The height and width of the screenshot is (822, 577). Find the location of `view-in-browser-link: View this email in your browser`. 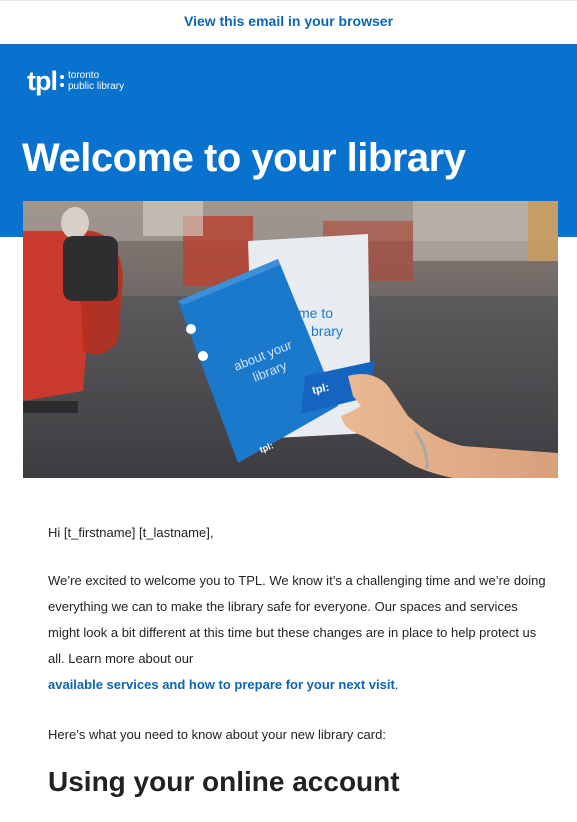

view-in-browser-link: View this email in your browser is located at coordinates (288, 21).